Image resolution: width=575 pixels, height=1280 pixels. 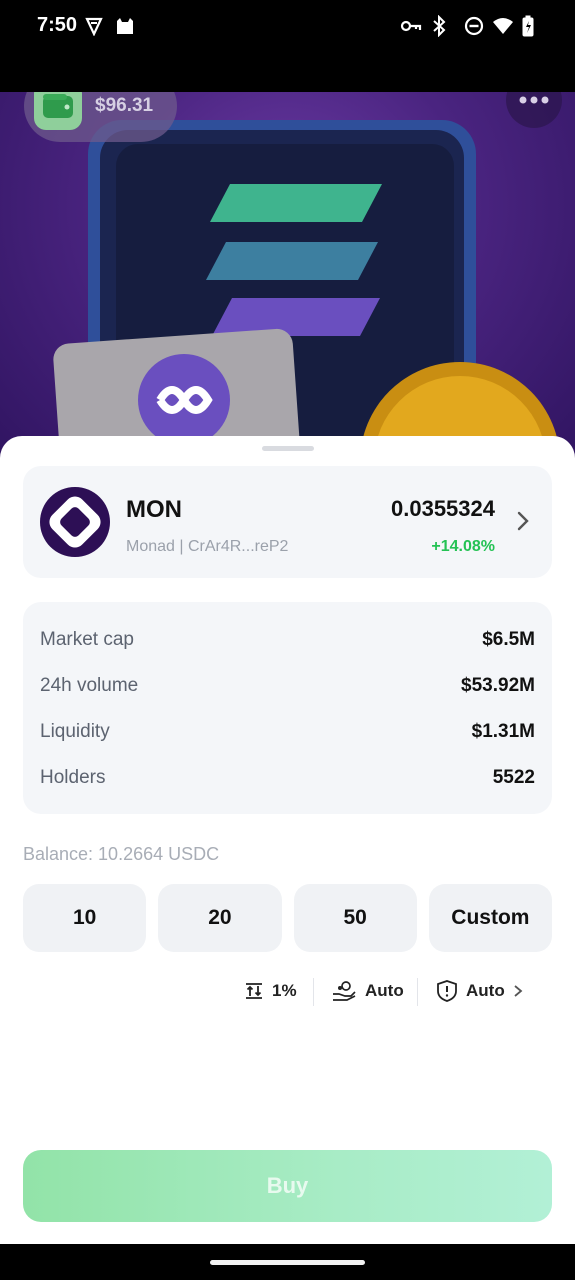 What do you see at coordinates (344, 991) in the screenshot?
I see `gas-hand-icon` at bounding box center [344, 991].